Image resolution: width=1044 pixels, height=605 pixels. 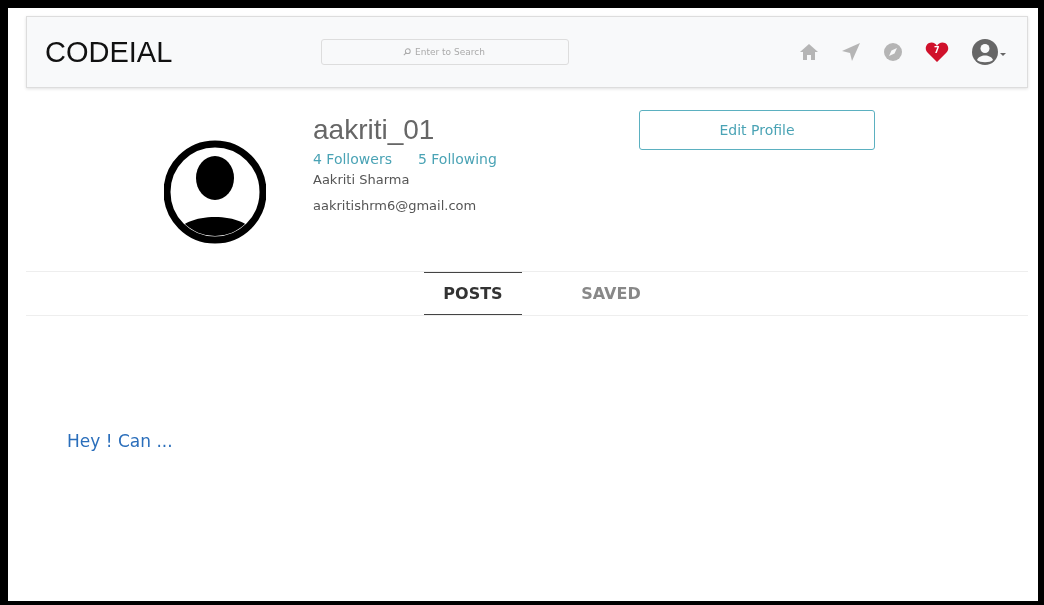 I want to click on send-icon, so click(x=851, y=52).